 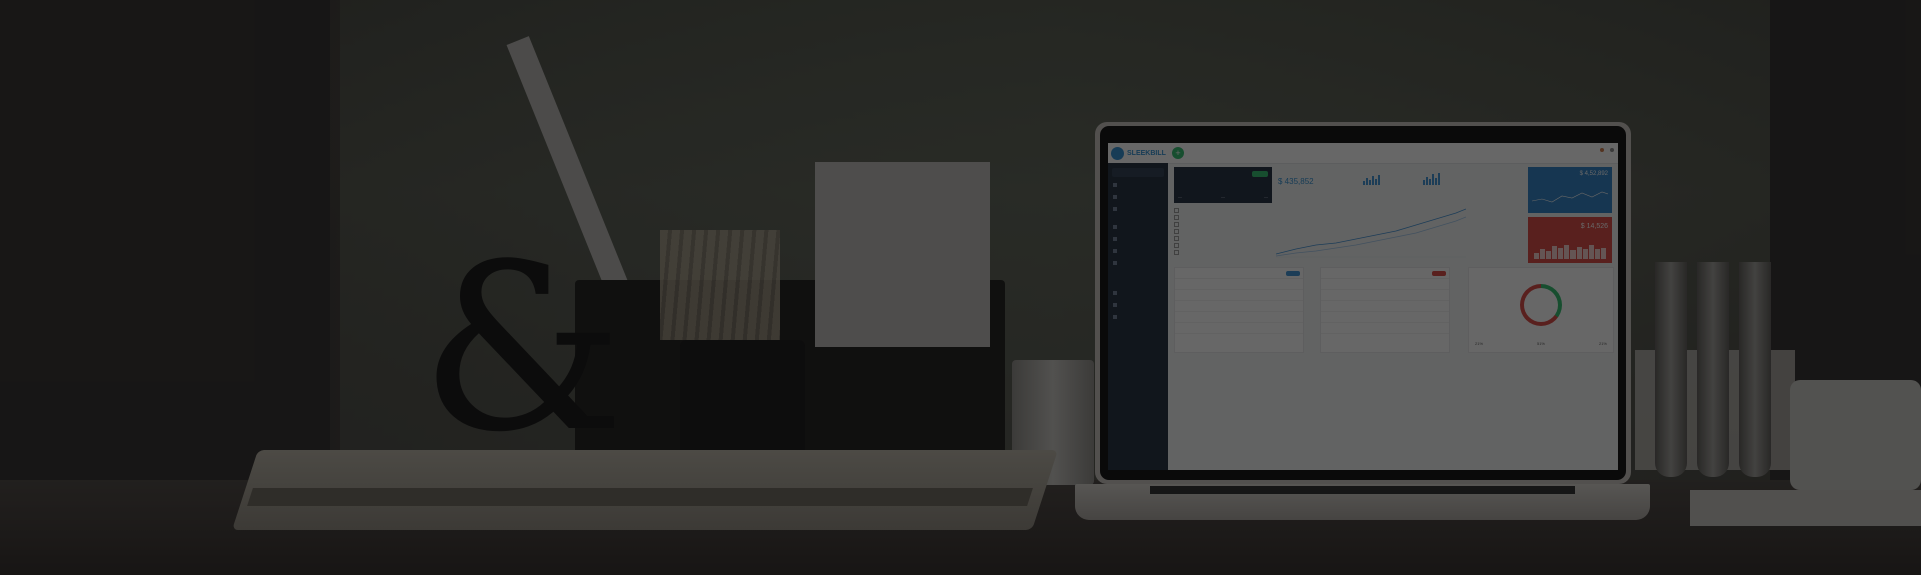 I want to click on red-card-bars, so click(x=1570, y=251).